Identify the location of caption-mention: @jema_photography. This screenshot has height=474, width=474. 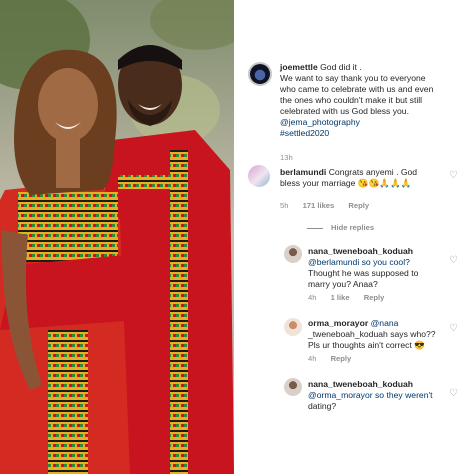
(375, 122).